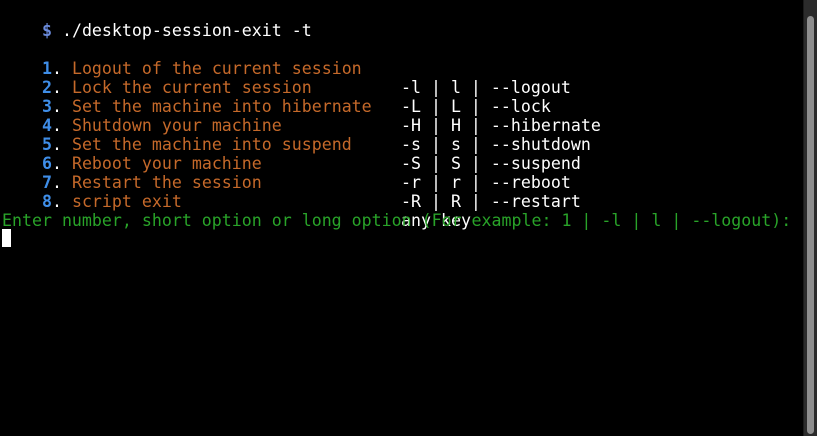 This screenshot has width=817, height=436. I want to click on prompt-symbol: $, so click(46, 30).